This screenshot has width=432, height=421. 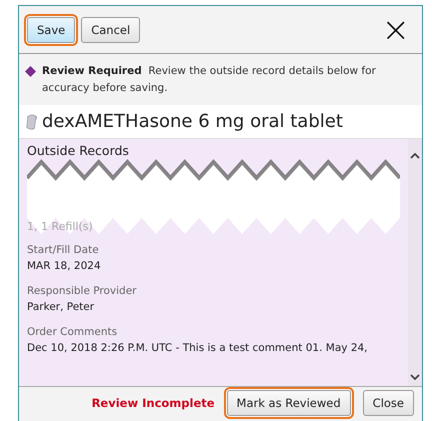 What do you see at coordinates (153, 403) in the screenshot?
I see `review-status: Review Incomplete` at bounding box center [153, 403].